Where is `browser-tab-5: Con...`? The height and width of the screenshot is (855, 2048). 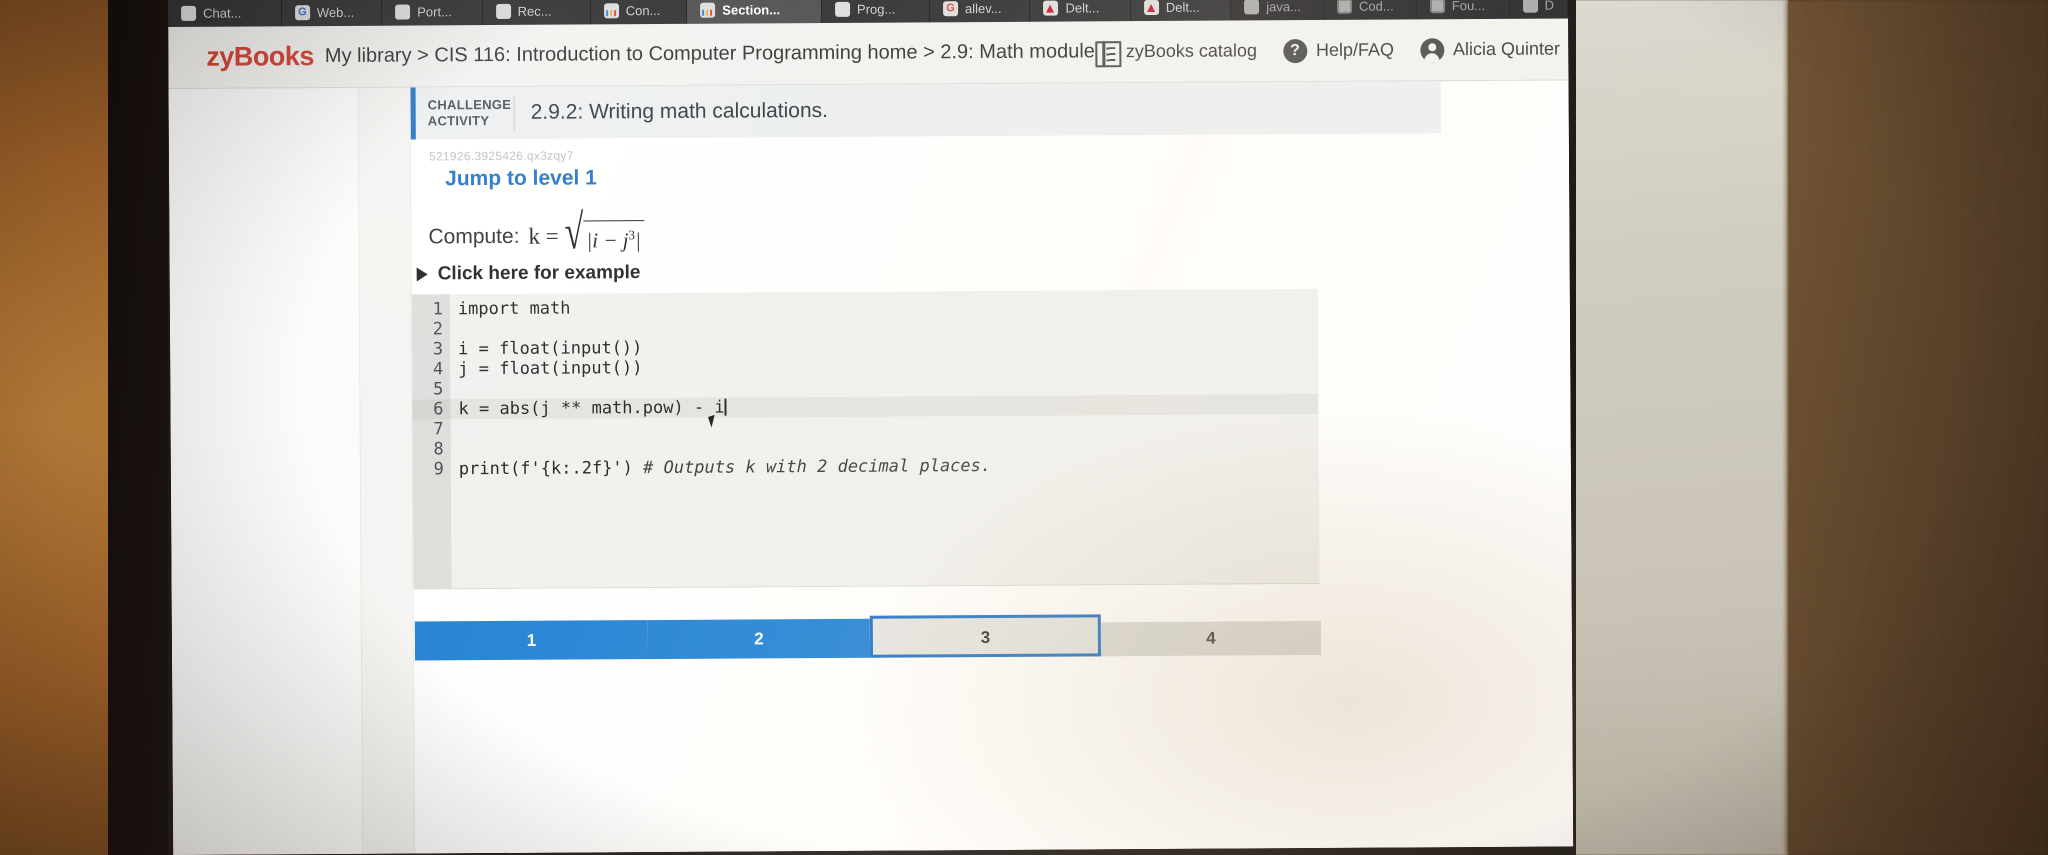
browser-tab-5: Con... is located at coordinates (639, 12).